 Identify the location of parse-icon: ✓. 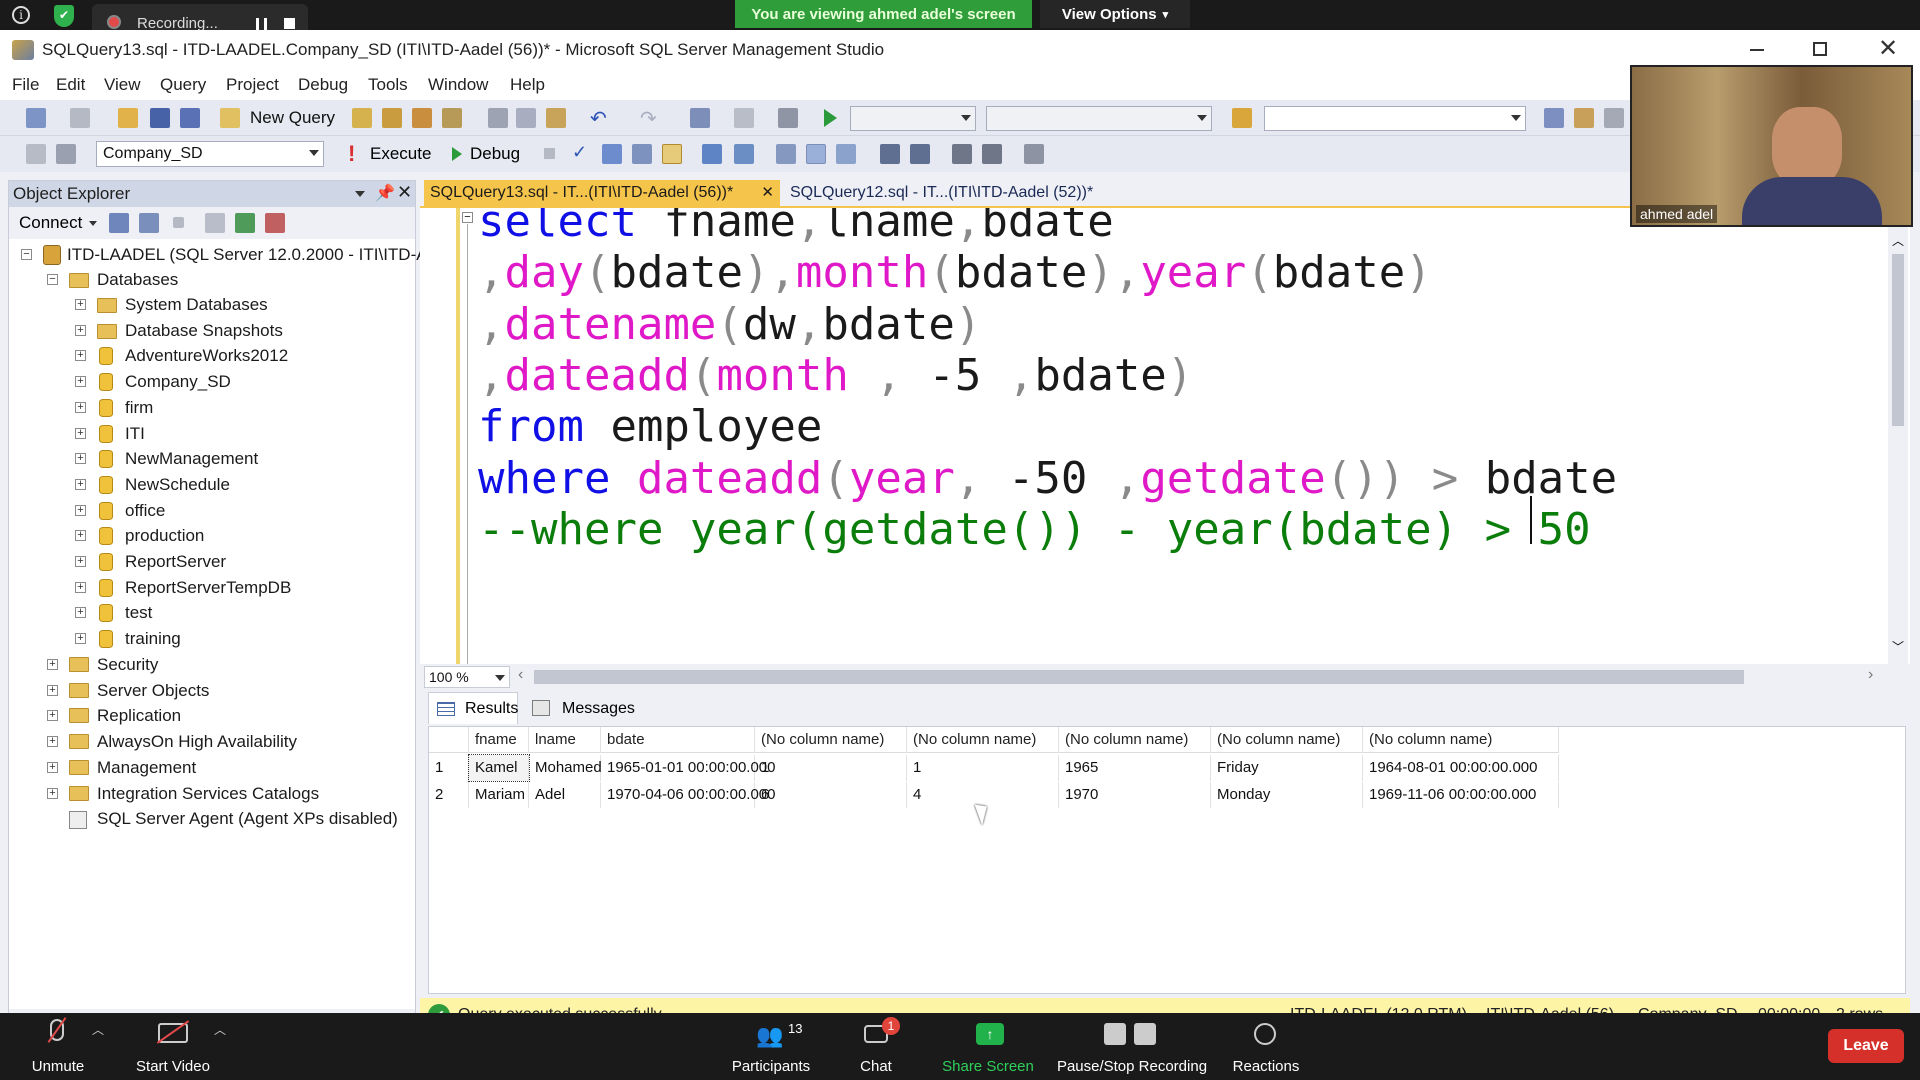
(579, 152).